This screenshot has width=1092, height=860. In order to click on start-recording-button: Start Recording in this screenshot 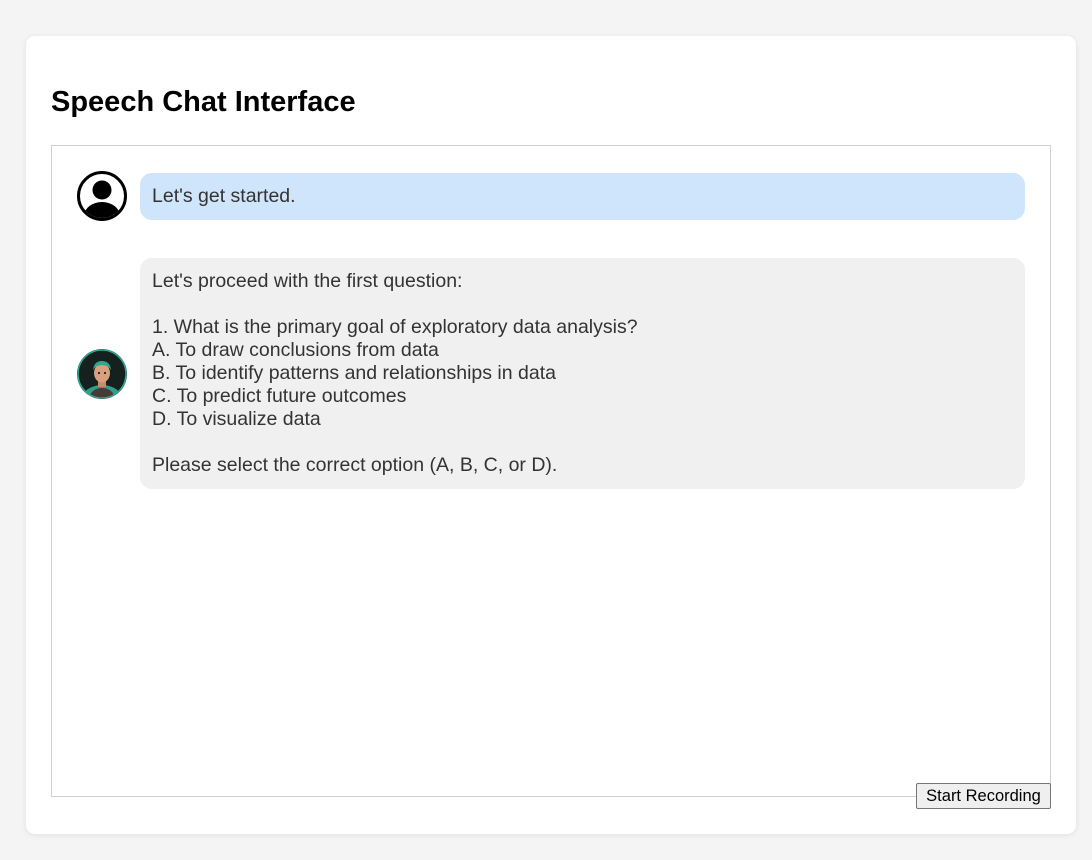, I will do `click(983, 796)`.